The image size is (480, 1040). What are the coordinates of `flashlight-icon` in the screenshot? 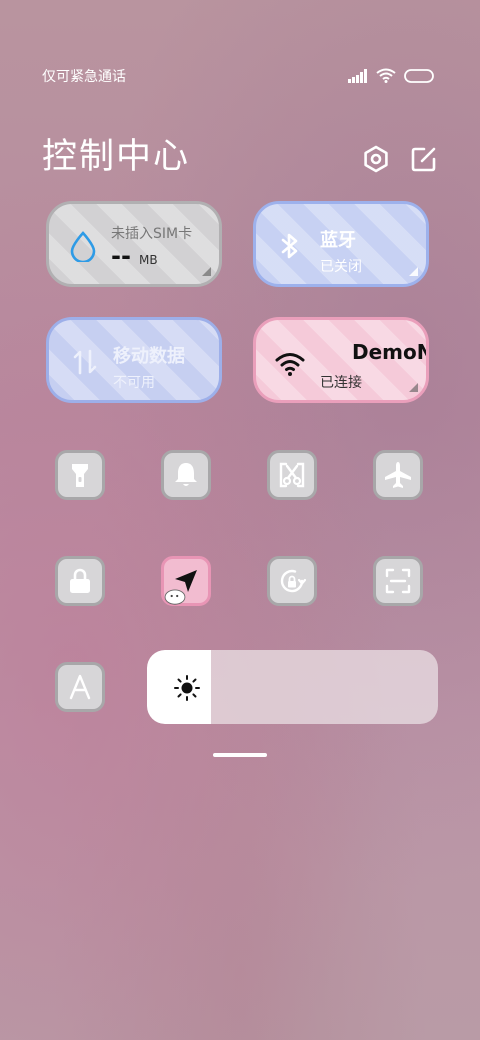 It's located at (80, 475).